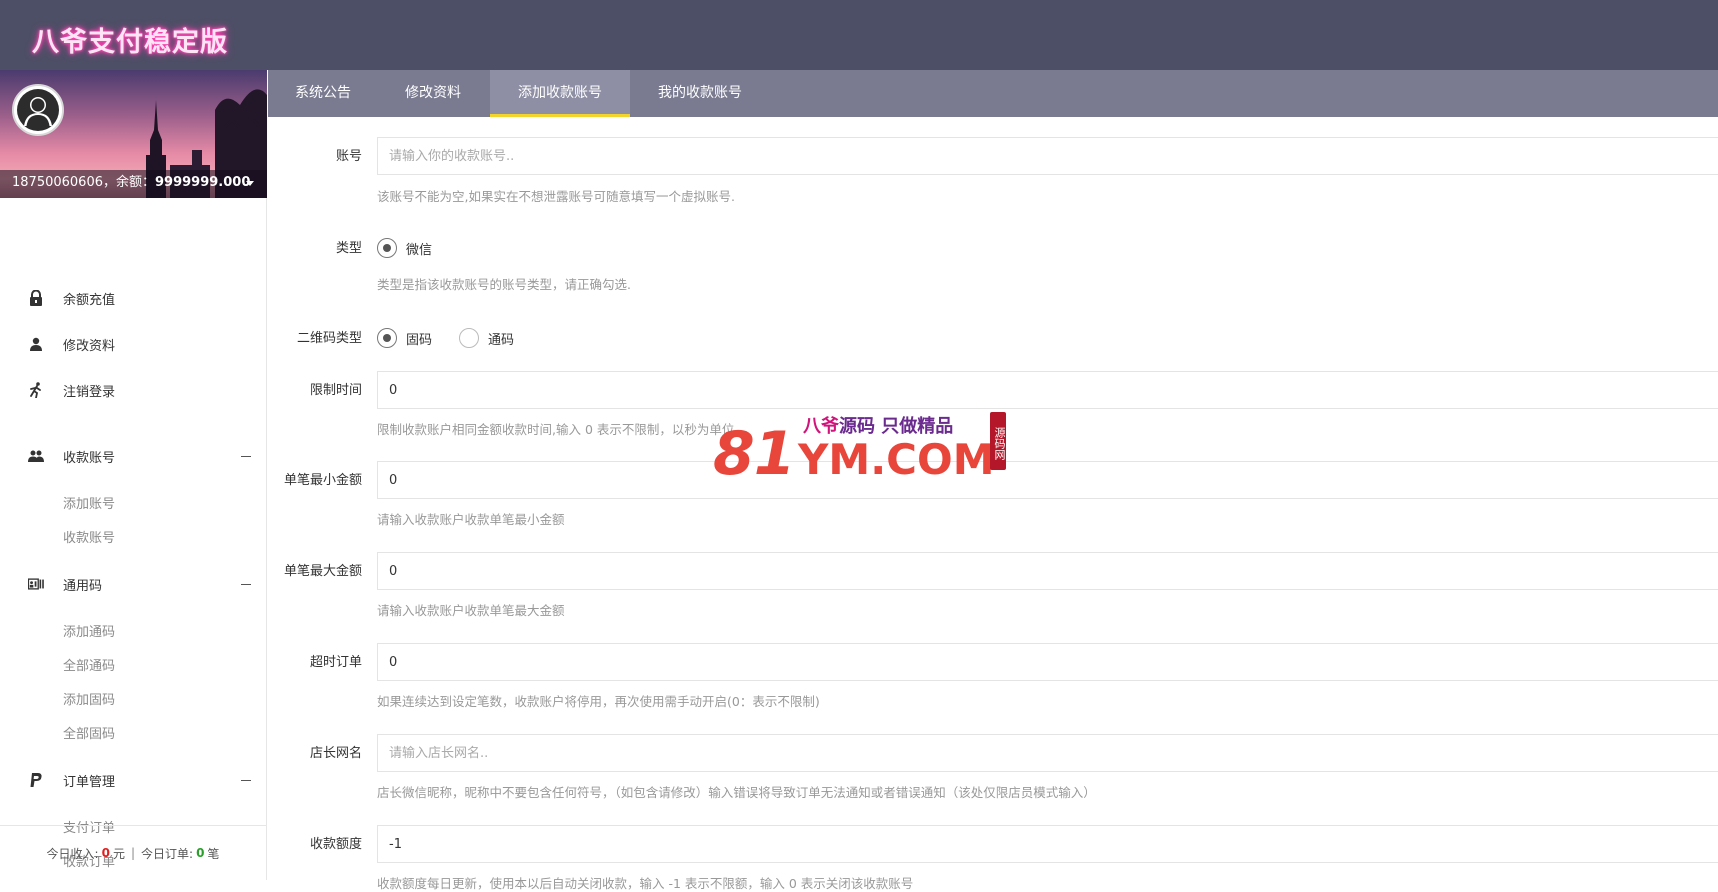  I want to click on user-balance-line: 18750060606，余额：9999999.000, so click(131, 180).